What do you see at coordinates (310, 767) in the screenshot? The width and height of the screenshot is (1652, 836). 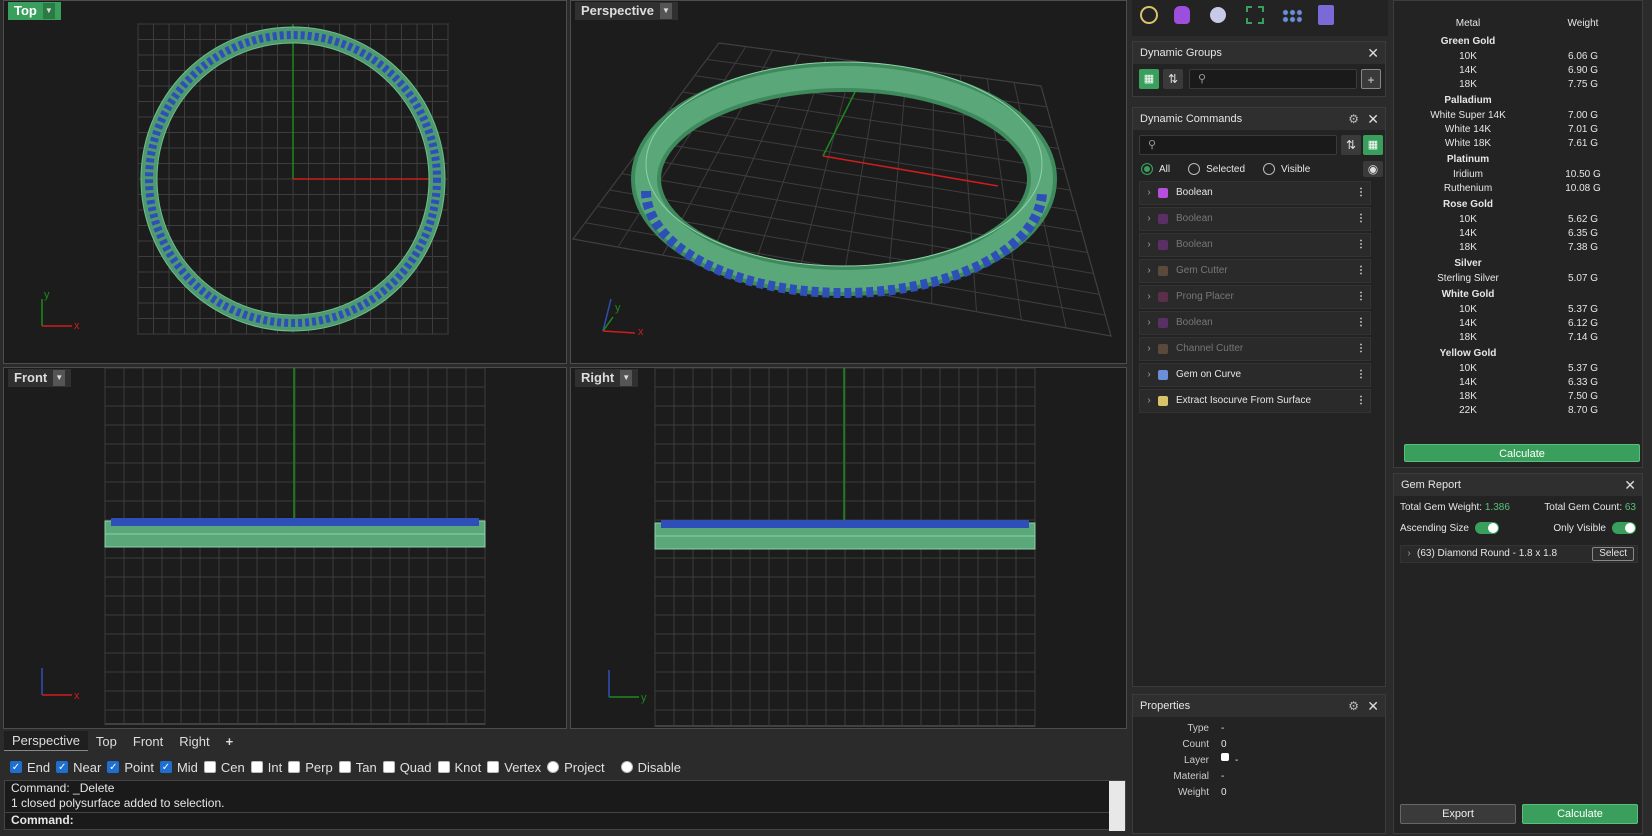 I see `osnap-perp: Perp` at bounding box center [310, 767].